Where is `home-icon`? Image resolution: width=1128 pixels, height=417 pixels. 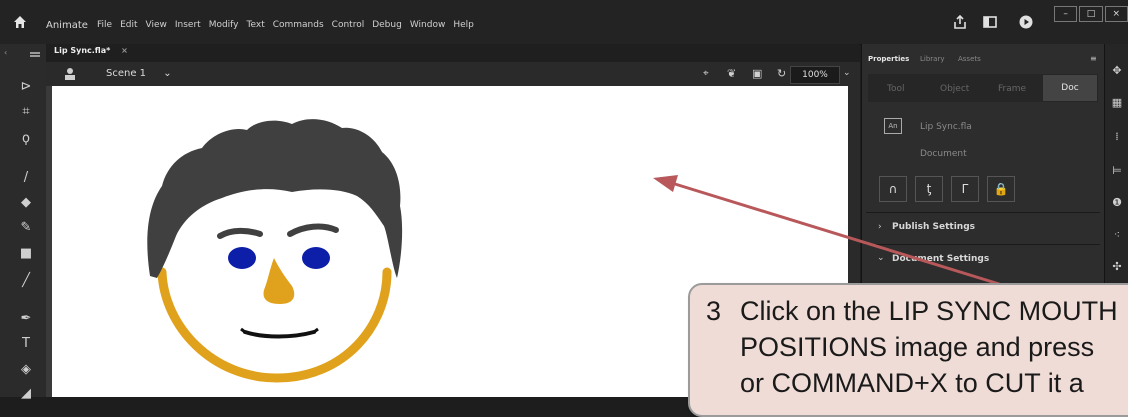 home-icon is located at coordinates (20, 22).